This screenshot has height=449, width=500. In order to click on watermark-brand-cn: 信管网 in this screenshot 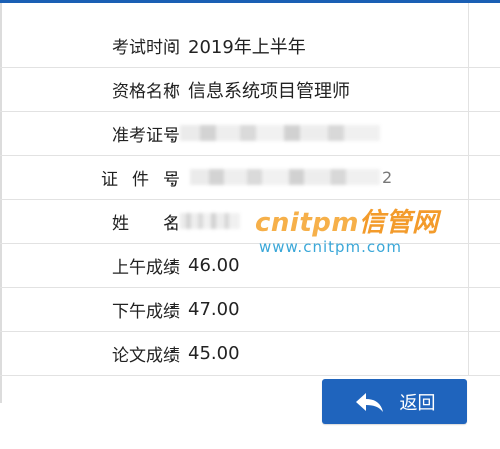, I will do `click(398, 223)`.